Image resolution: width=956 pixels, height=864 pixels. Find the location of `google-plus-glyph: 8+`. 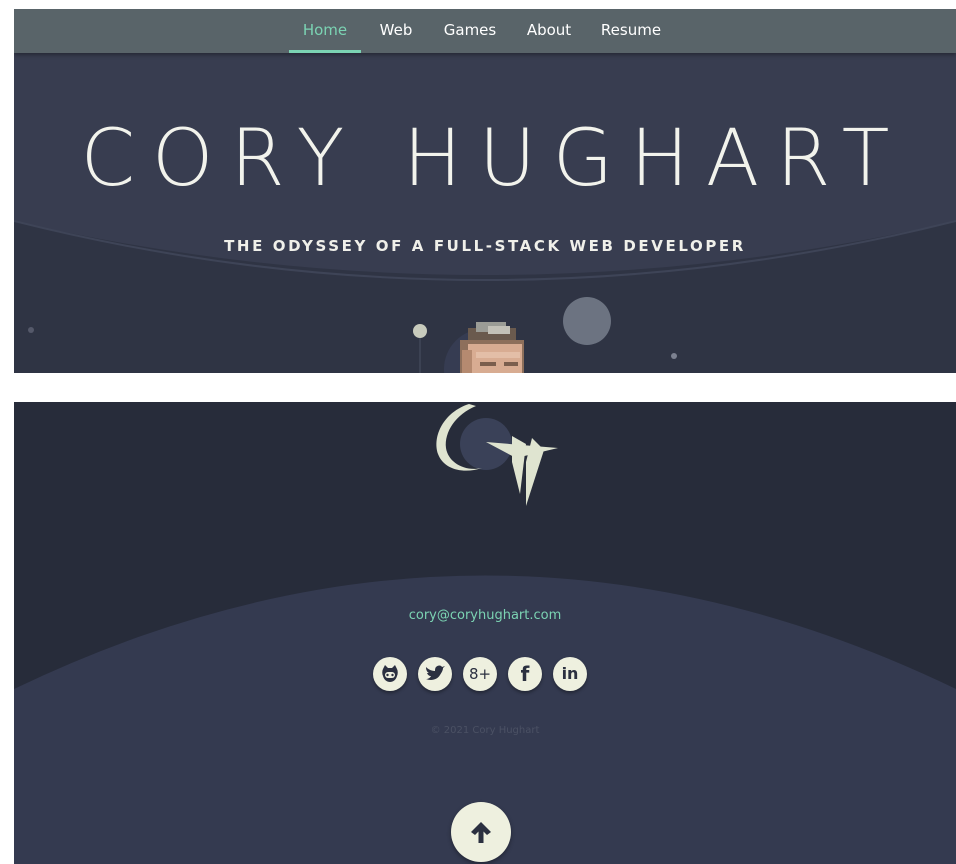

google-plus-glyph: 8+ is located at coordinates (480, 674).